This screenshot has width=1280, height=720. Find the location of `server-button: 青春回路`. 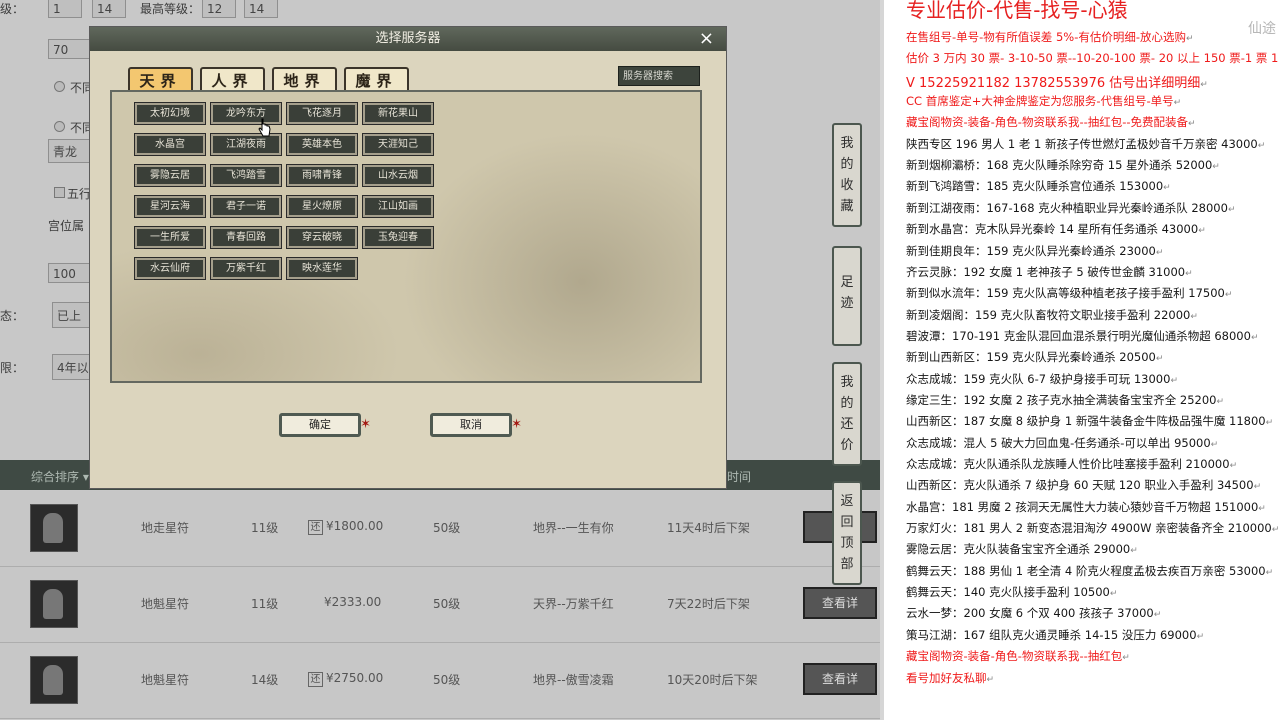

server-button: 青春回路 is located at coordinates (246, 237).